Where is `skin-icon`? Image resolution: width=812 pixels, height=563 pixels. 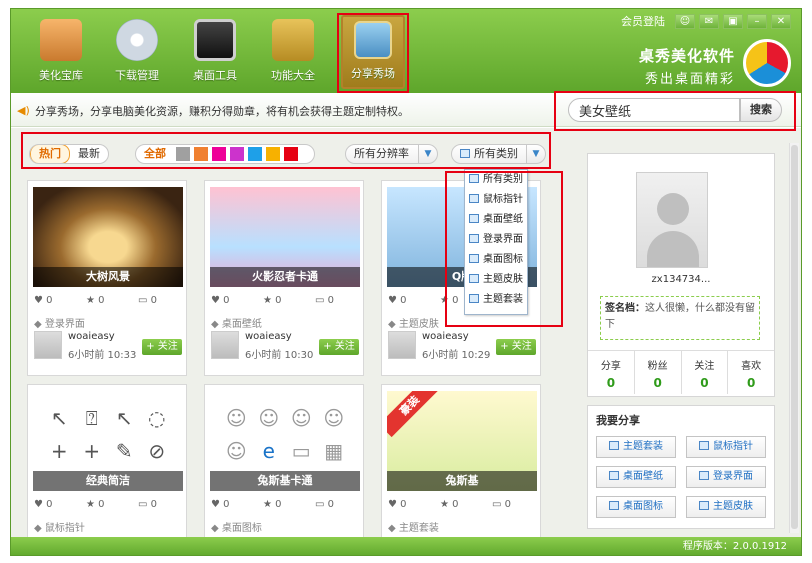 skin-icon is located at coordinates (704, 505).